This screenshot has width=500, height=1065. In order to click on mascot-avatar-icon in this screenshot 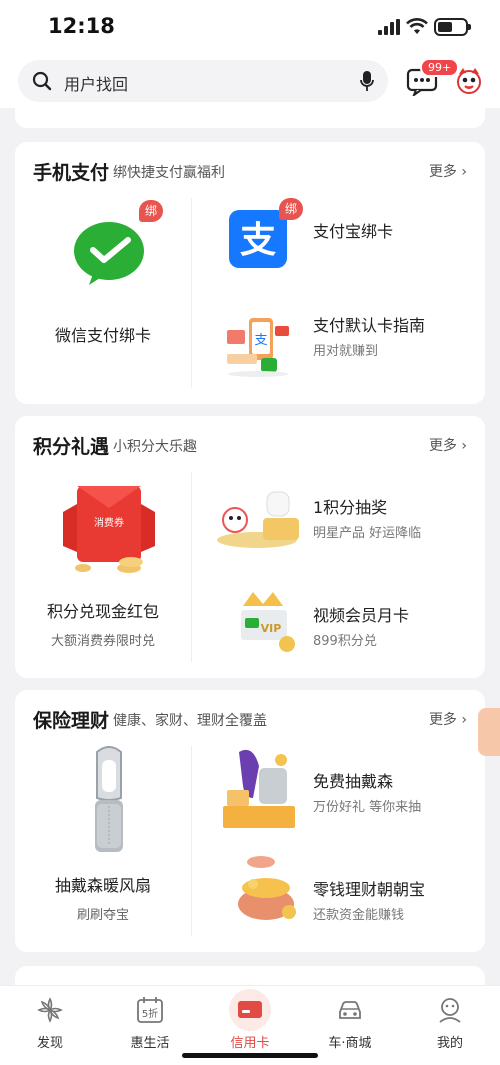, I will do `click(469, 81)`.